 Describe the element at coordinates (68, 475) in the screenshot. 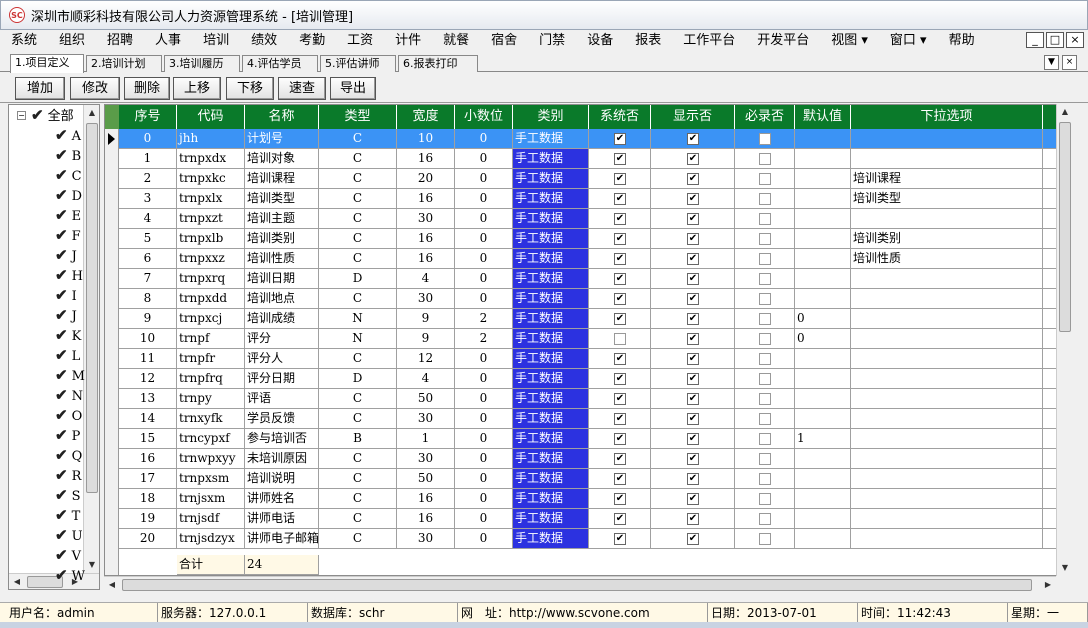

I see `tree-node: ✔ R` at that location.